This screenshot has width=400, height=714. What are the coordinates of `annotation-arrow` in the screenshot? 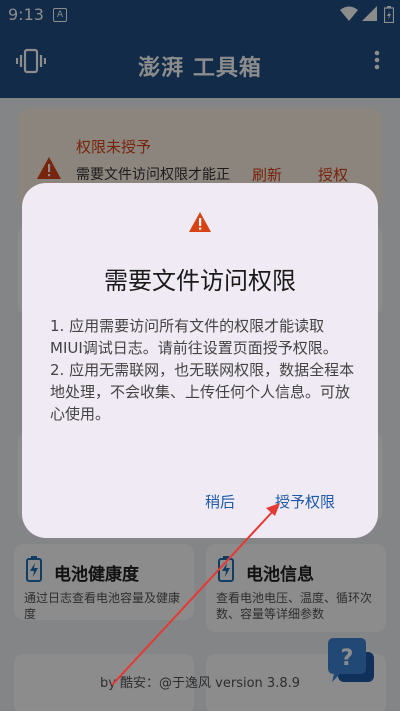 It's located at (195, 594).